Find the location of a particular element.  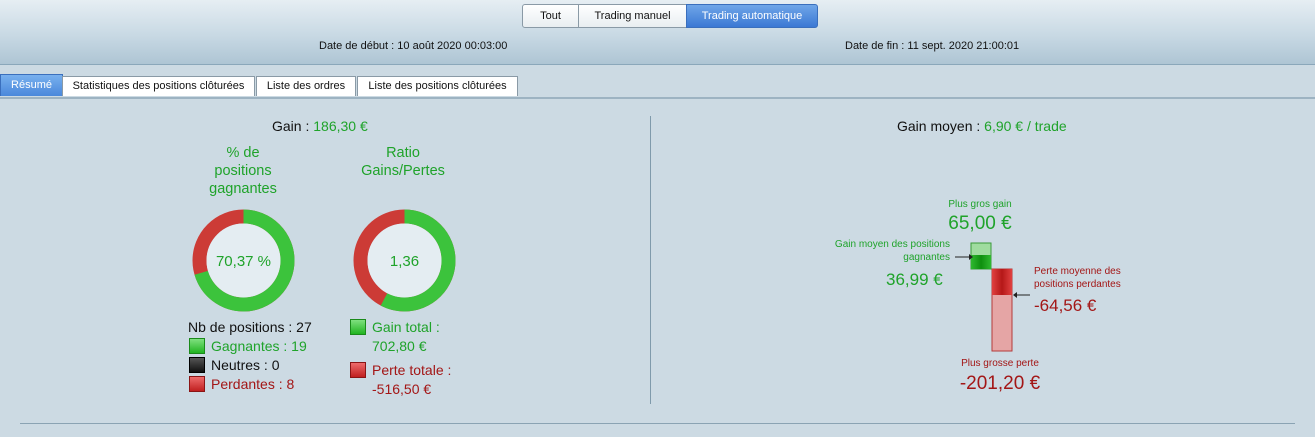

pct-title-line: positions is located at coordinates (243, 171).